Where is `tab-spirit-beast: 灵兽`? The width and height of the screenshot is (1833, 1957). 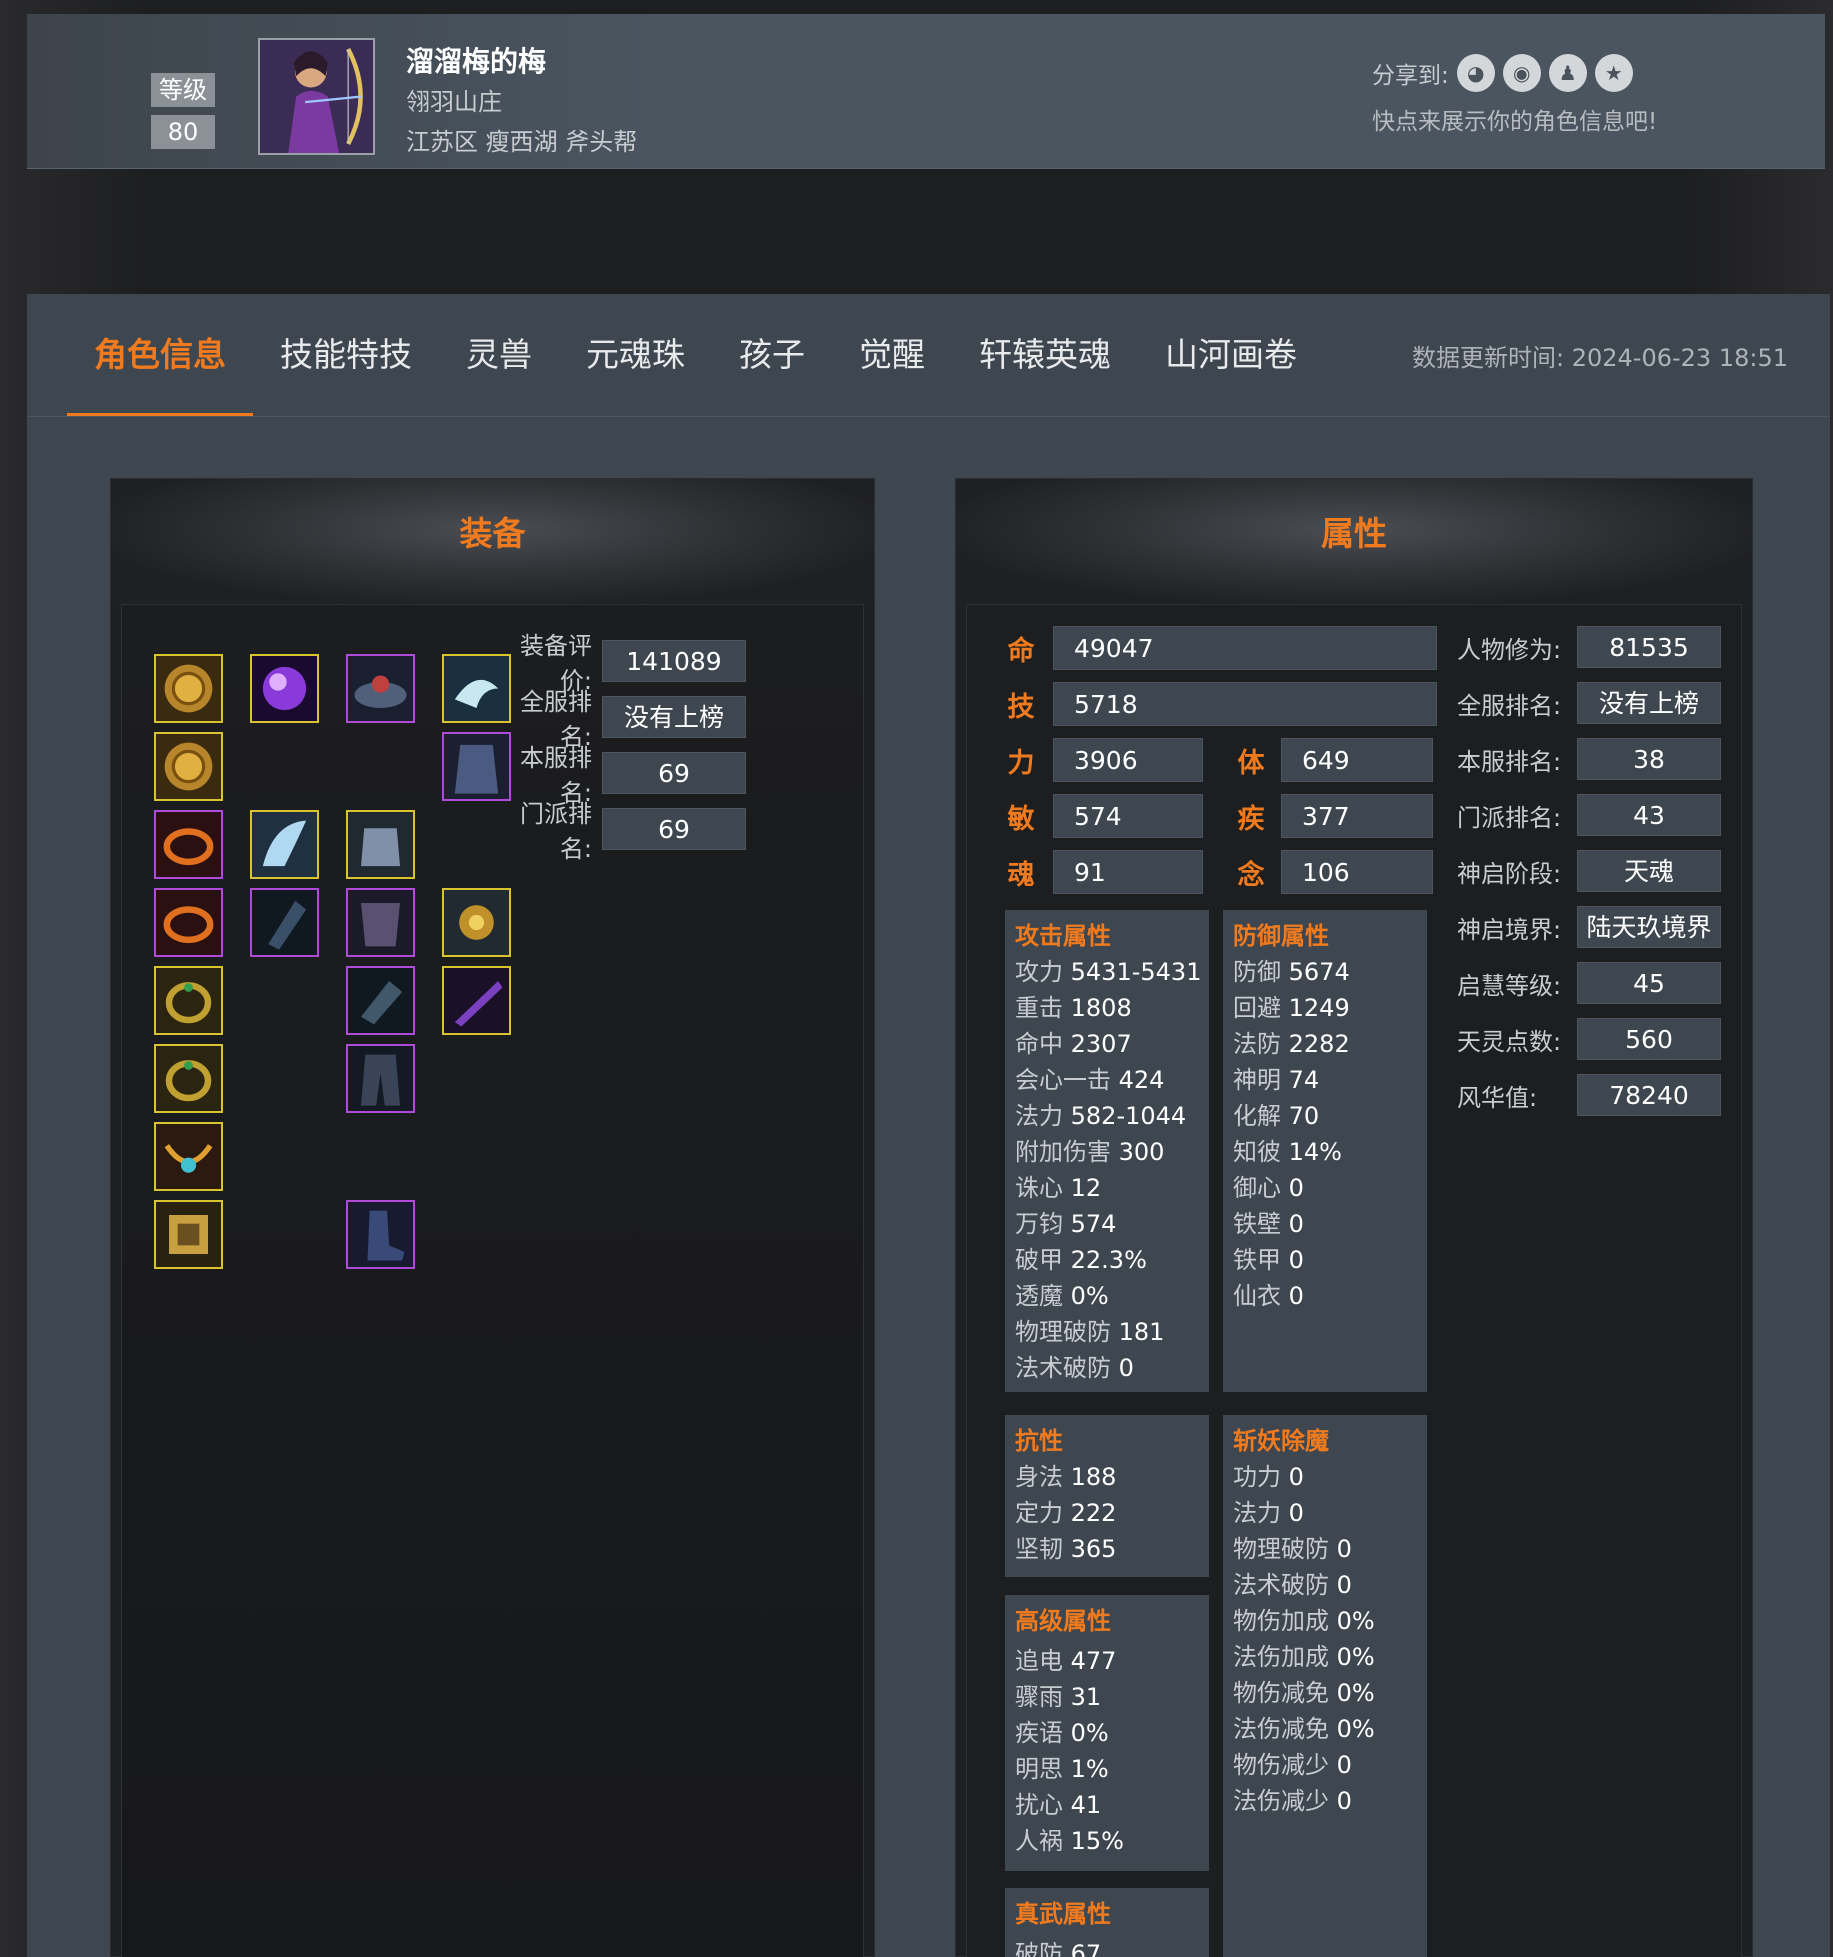 tab-spirit-beast: 灵兽 is located at coordinates (499, 355).